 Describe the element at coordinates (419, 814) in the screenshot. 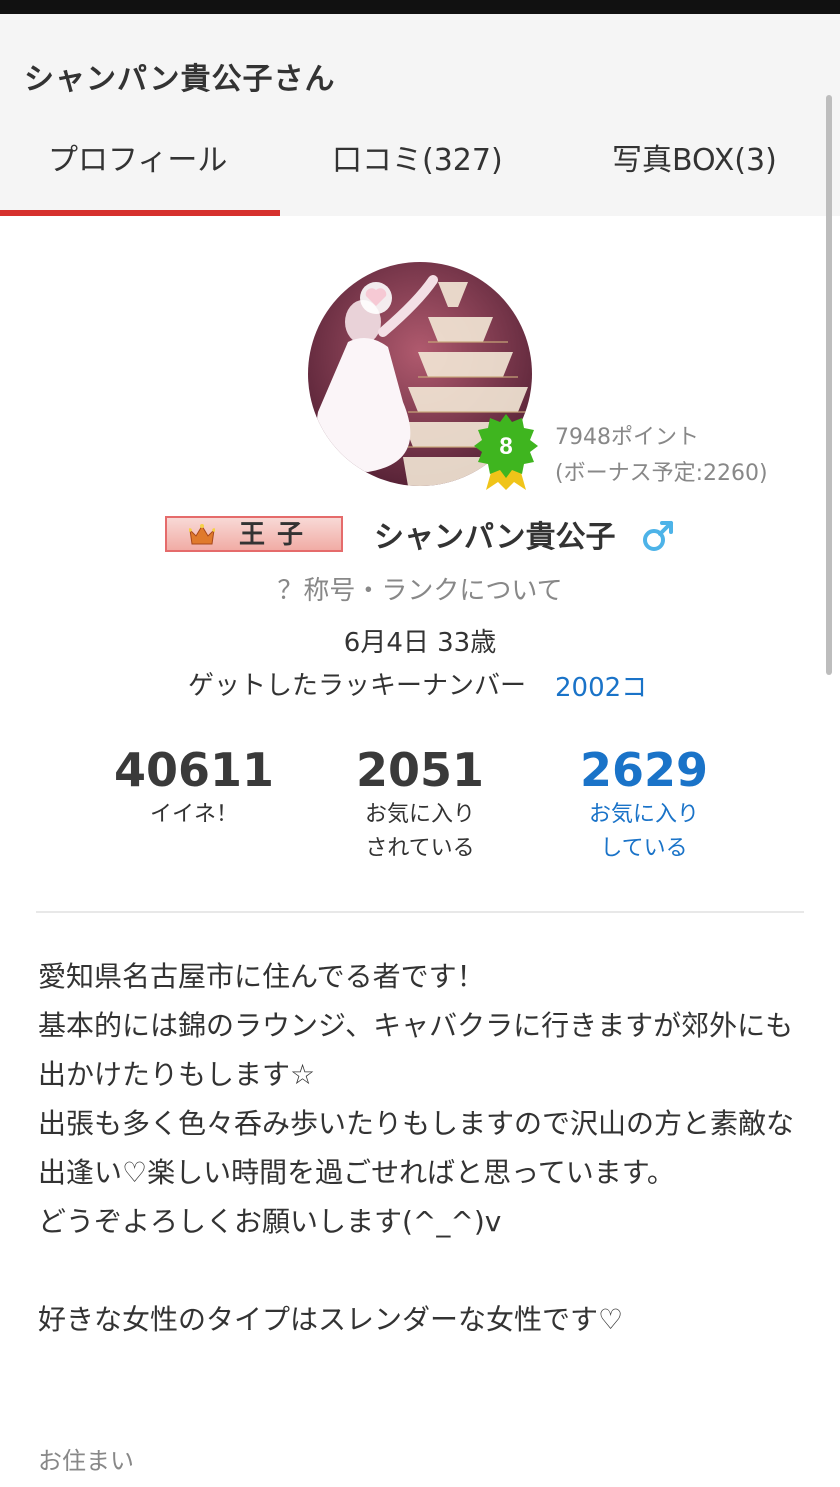

I see `favorited-label-line1: お気に入り` at that location.